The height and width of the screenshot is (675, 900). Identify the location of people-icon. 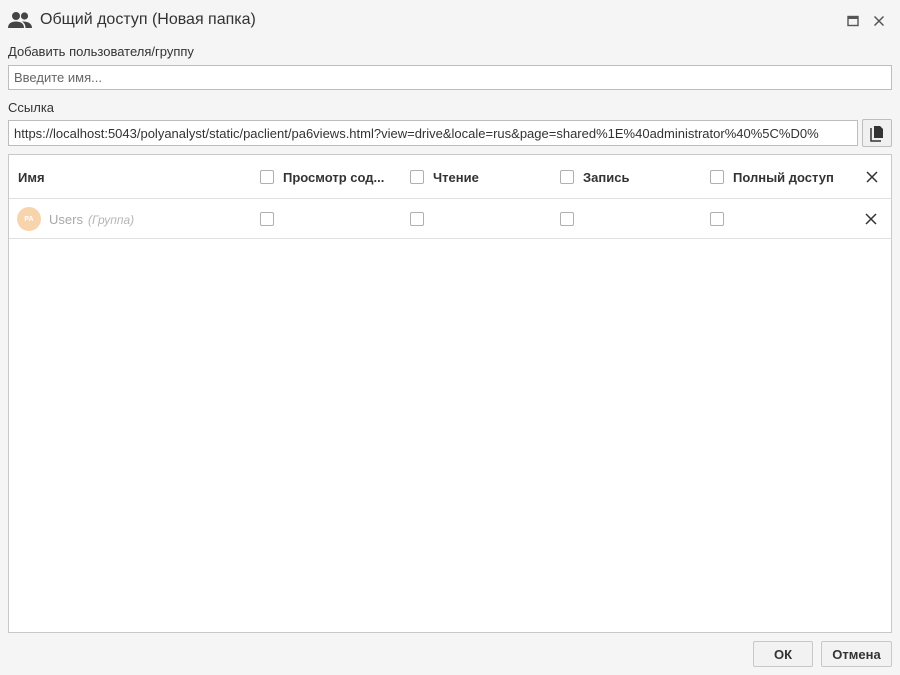
(20, 20).